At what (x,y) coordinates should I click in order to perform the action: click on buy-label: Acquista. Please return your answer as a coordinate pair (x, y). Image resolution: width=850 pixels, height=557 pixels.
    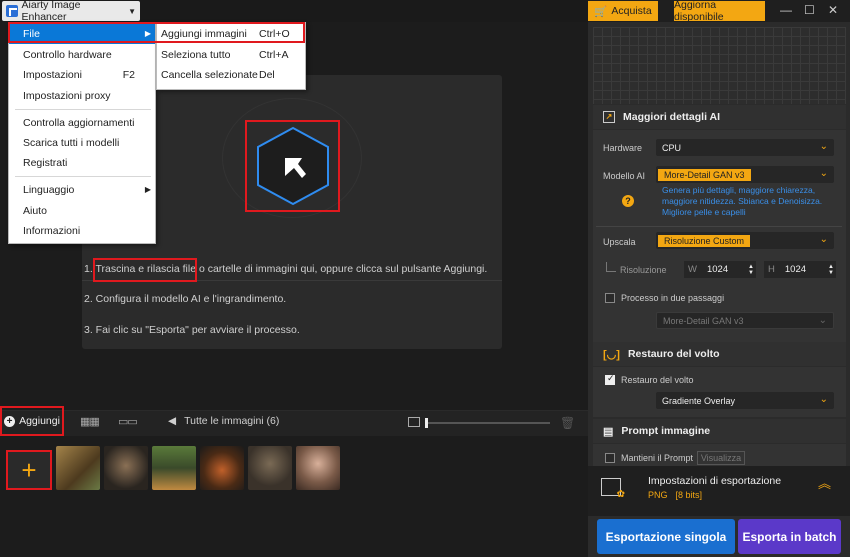
    Looking at the image, I should click on (631, 11).